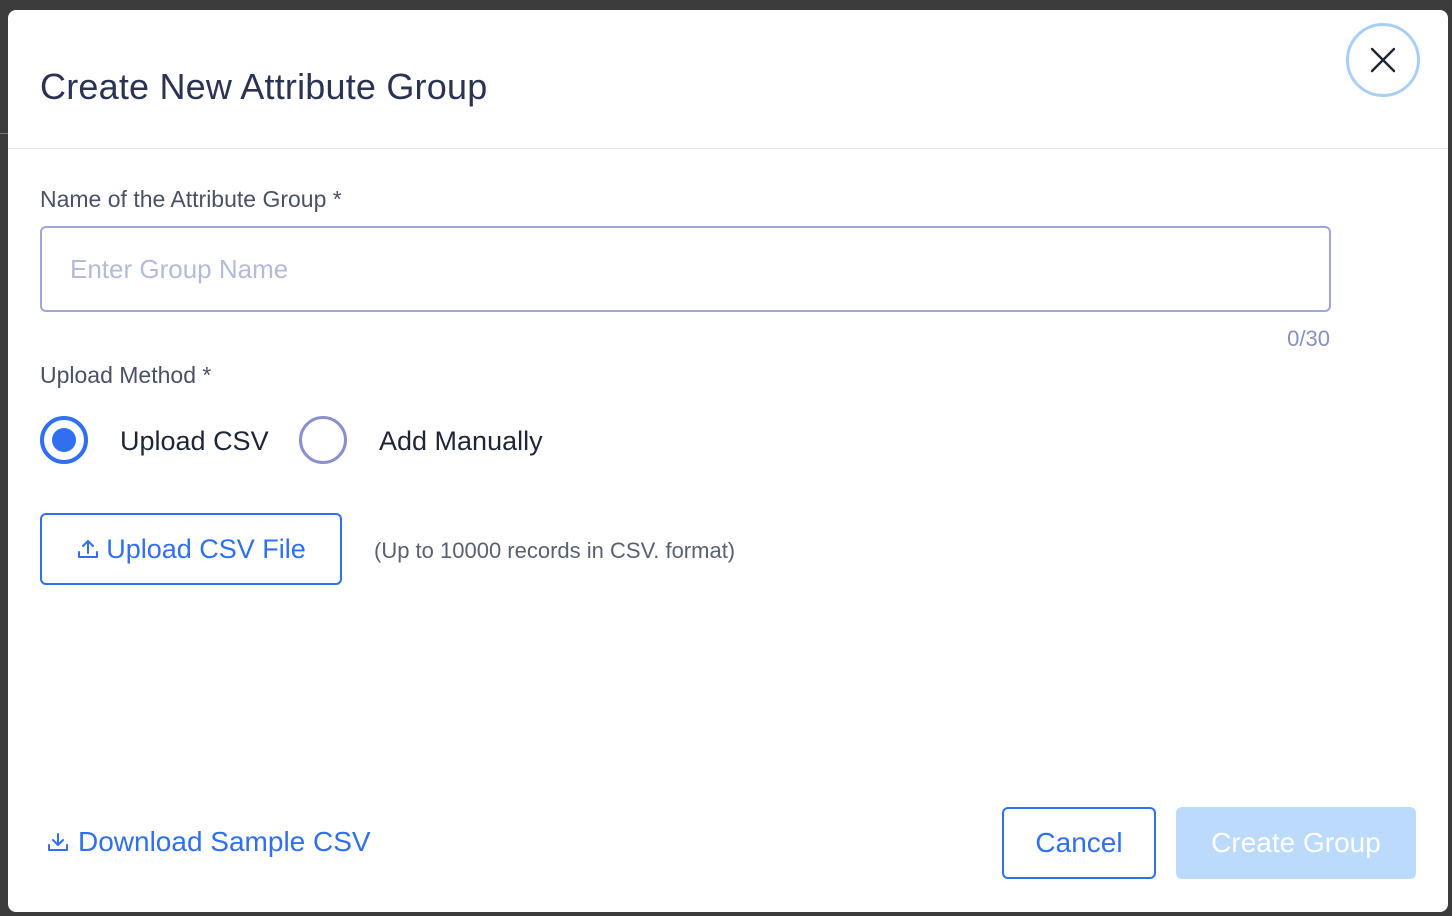 This screenshot has width=1452, height=916. Describe the element at coordinates (126, 375) in the screenshot. I see `upload-method-label: Upload Method *` at that location.